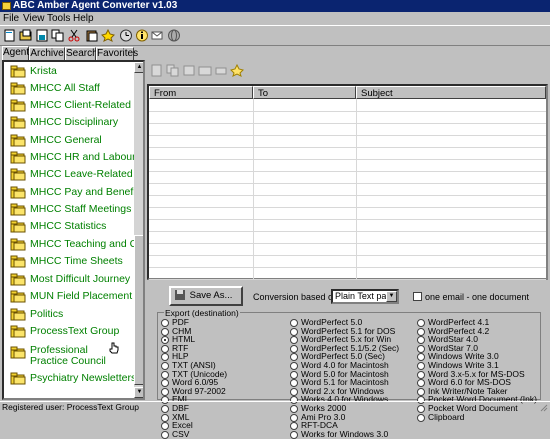 Image resolution: width=550 pixels, height=439 pixels. Describe the element at coordinates (6, 6) in the screenshot. I see `app-icon` at that location.